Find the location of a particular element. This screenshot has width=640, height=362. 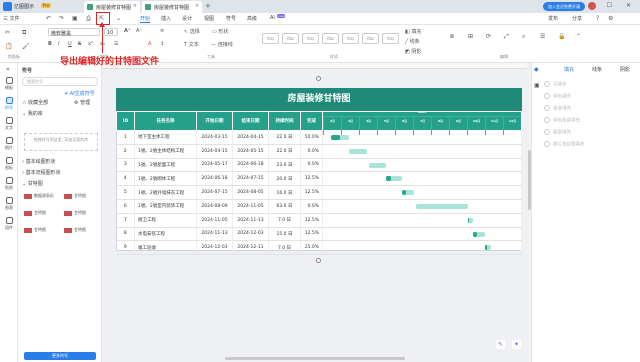

line-button: ╱ 线条 is located at coordinates (412, 41).